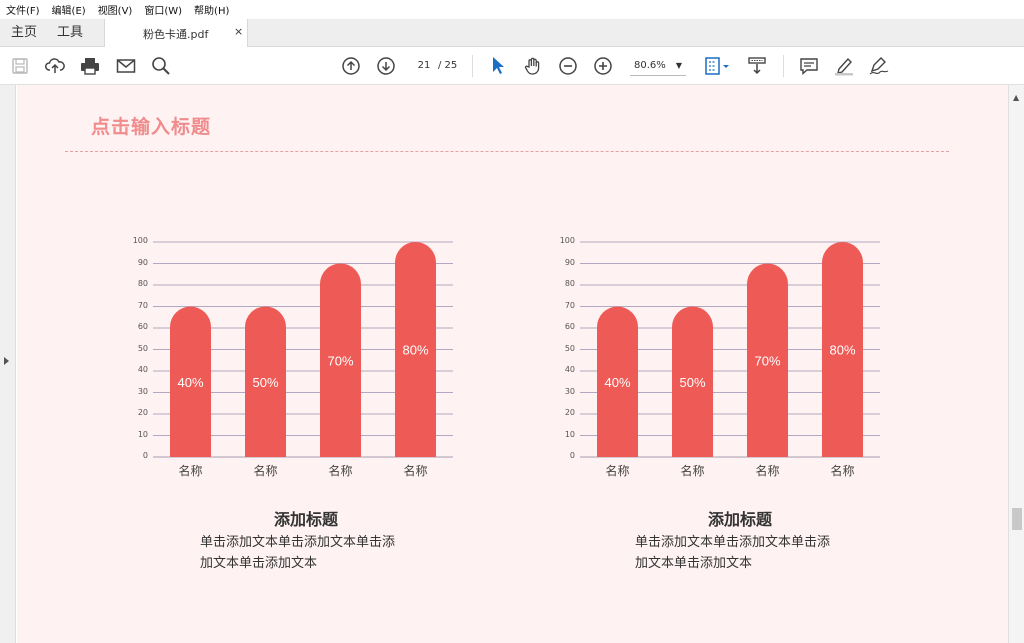 The image size is (1024, 643). Describe the element at coordinates (1017, 519) in the screenshot. I see `scrollbar-thumb` at that location.